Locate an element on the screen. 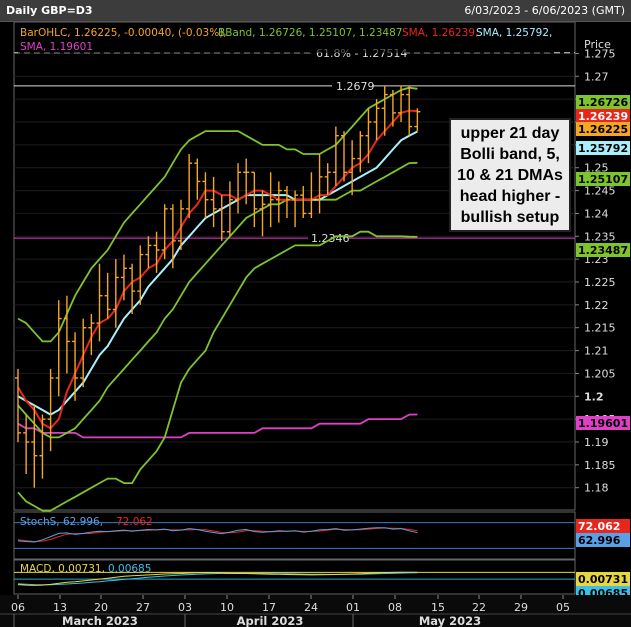  x-tick-label: 13 is located at coordinates (60, 607).